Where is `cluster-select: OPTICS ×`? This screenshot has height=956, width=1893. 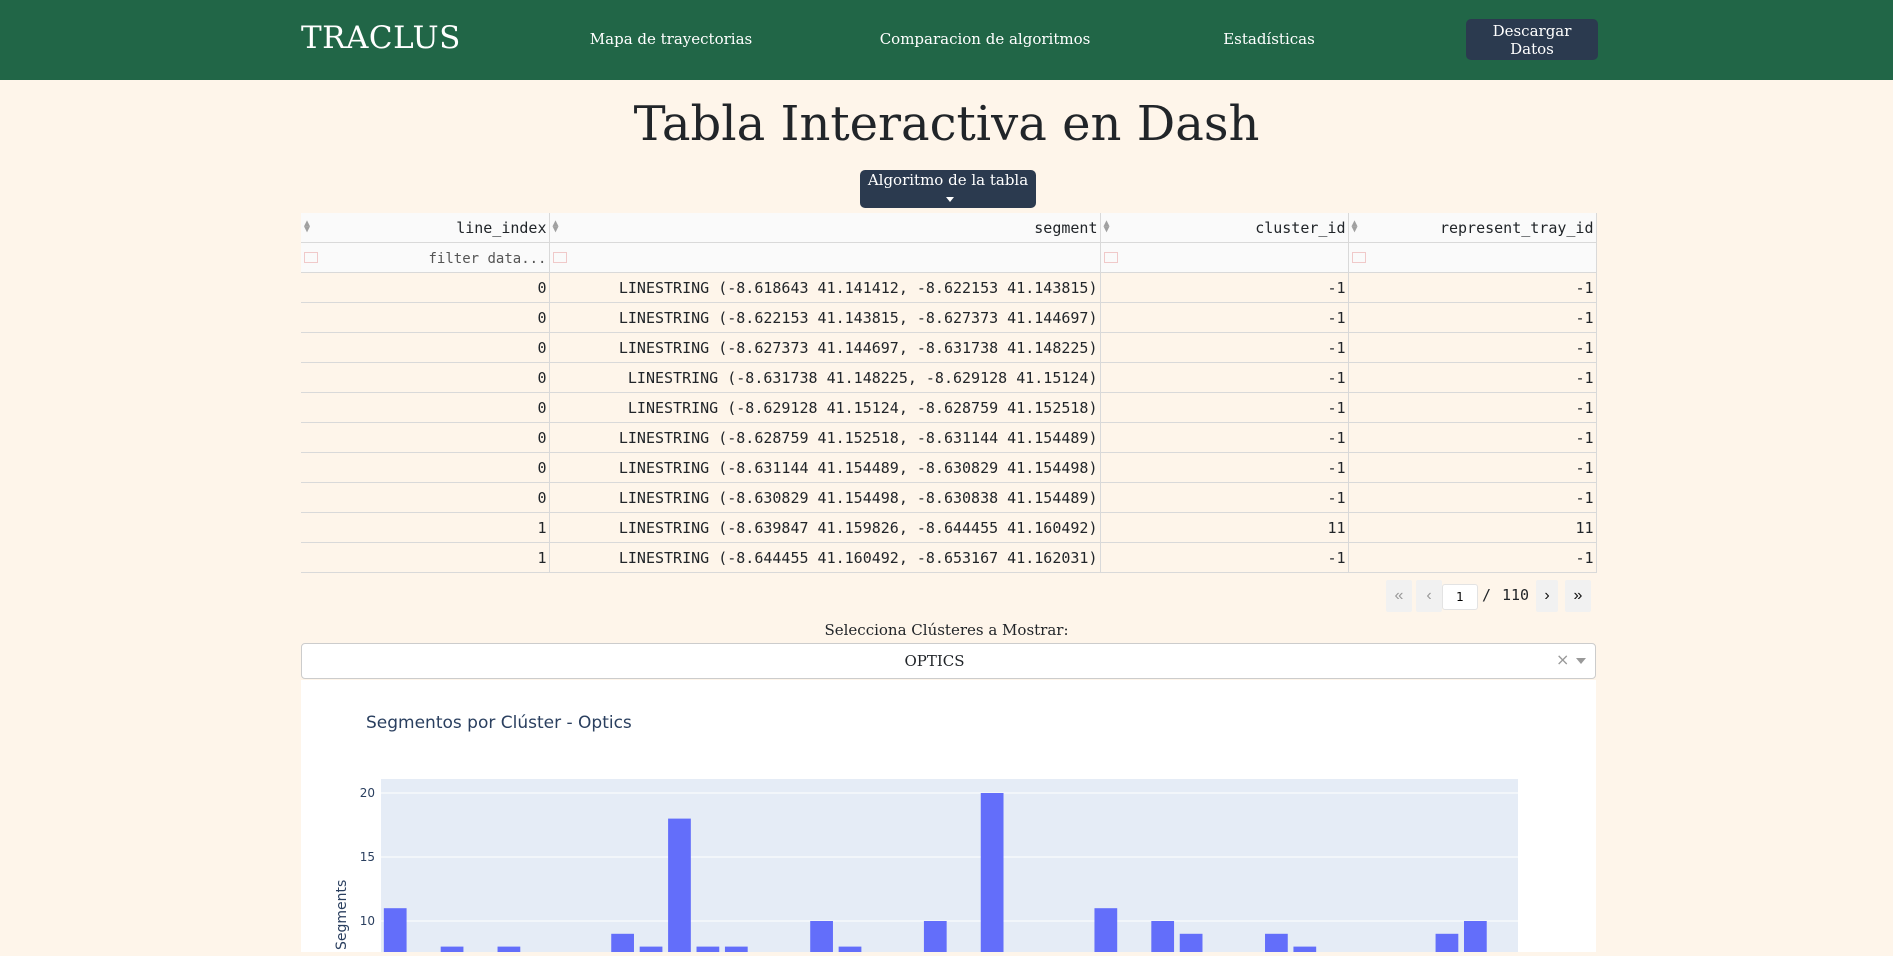
cluster-select: OPTICS × is located at coordinates (948, 661).